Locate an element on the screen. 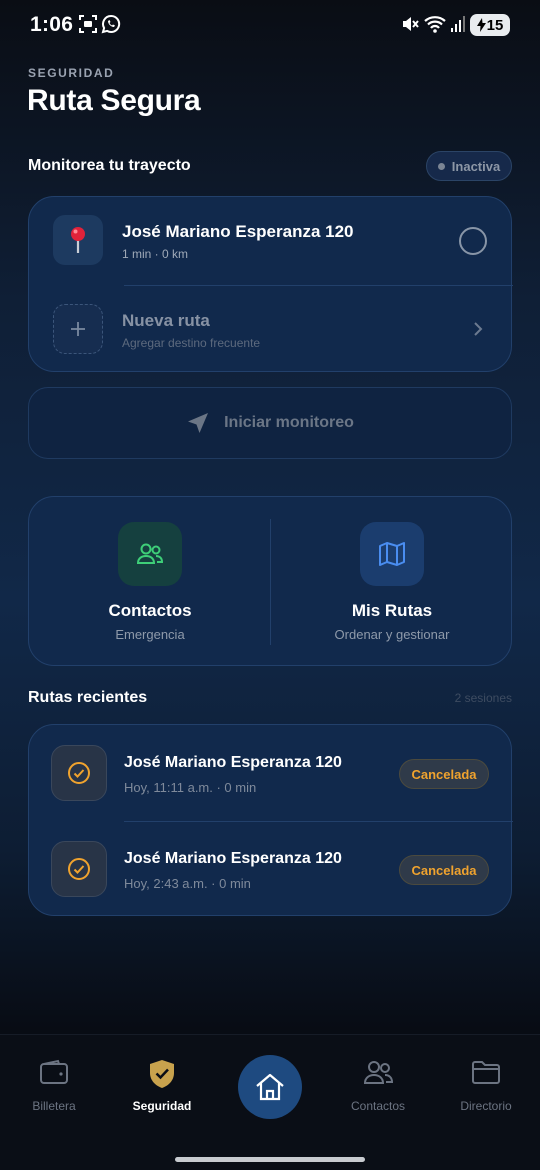 The width and height of the screenshot is (540, 1170). folder-icon is located at coordinates (486, 1072).